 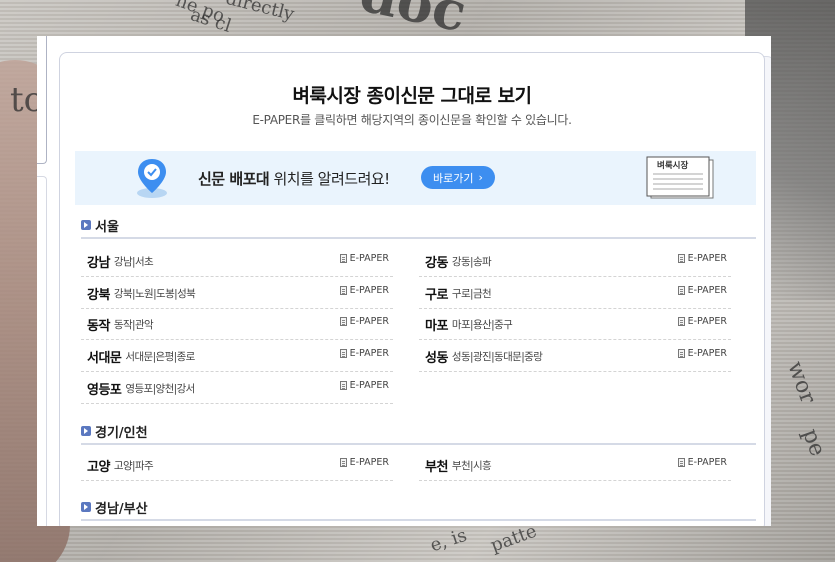 What do you see at coordinates (107, 227) in the screenshot?
I see `section-title: 서울` at bounding box center [107, 227].